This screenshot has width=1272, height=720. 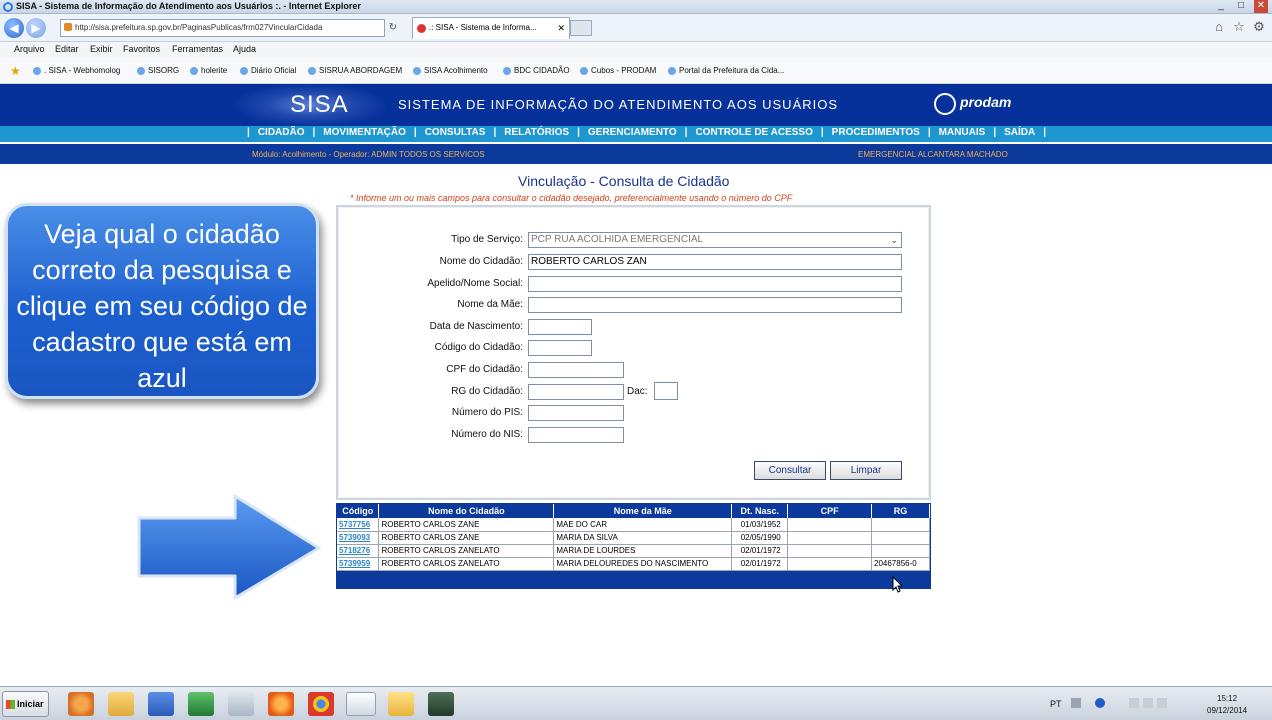 What do you see at coordinates (358, 525) in the screenshot?
I see `citizen-code-link: 5737756` at bounding box center [358, 525].